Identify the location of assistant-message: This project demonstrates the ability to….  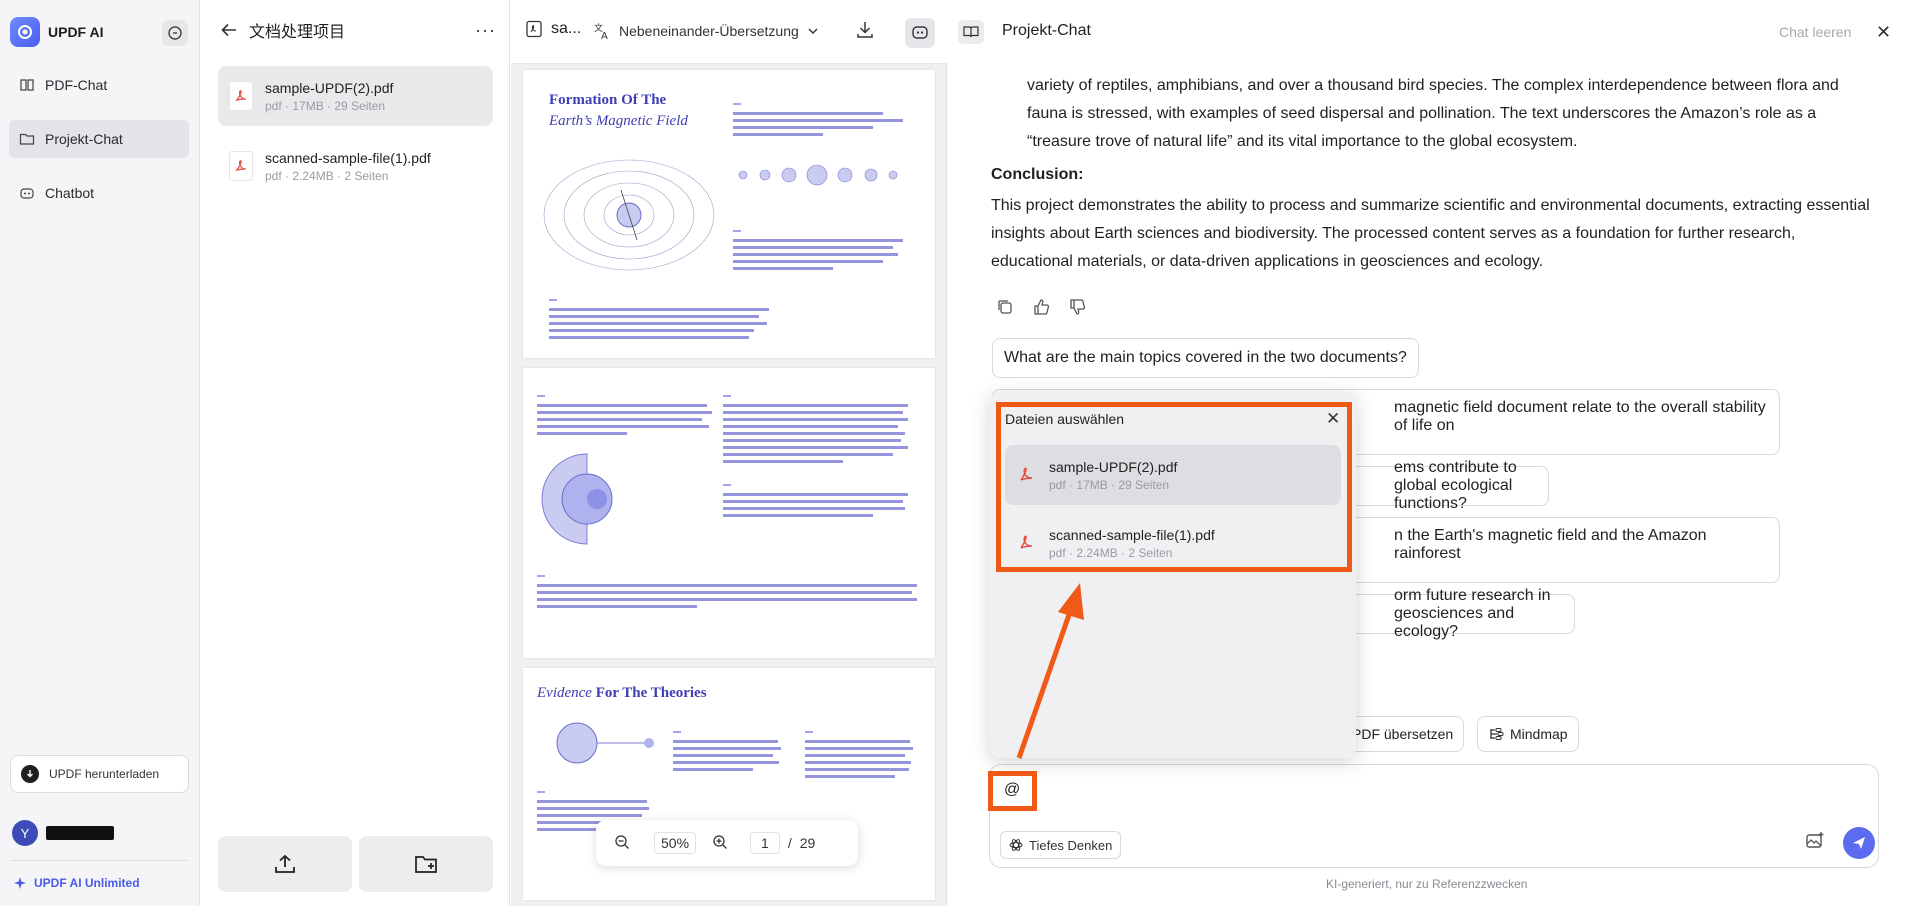
(1431, 234).